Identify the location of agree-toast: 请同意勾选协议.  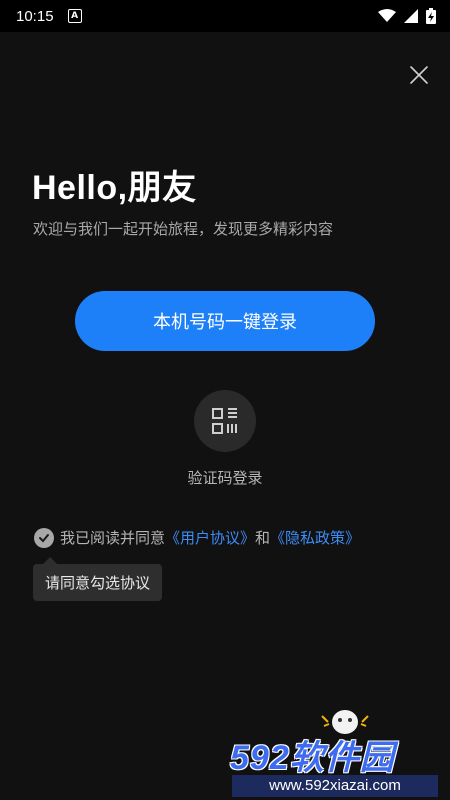
(98, 579).